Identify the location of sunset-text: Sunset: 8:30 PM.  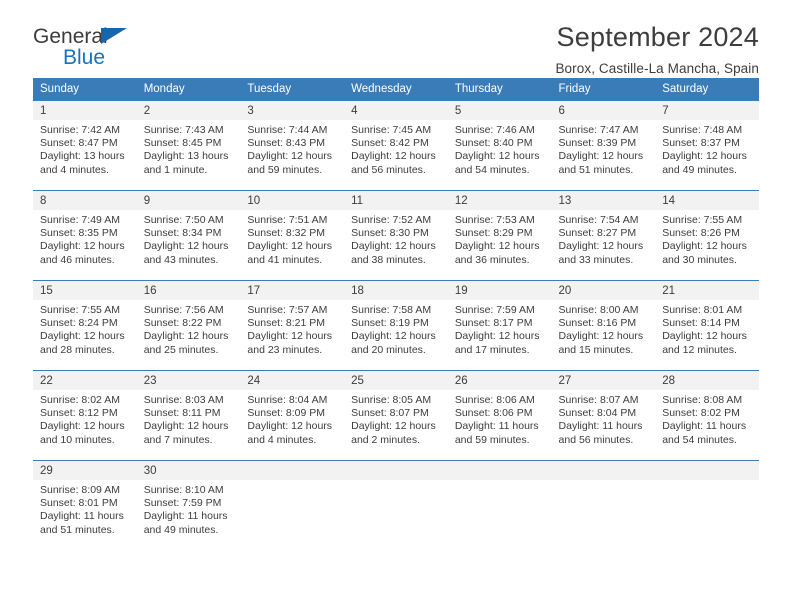
(390, 233).